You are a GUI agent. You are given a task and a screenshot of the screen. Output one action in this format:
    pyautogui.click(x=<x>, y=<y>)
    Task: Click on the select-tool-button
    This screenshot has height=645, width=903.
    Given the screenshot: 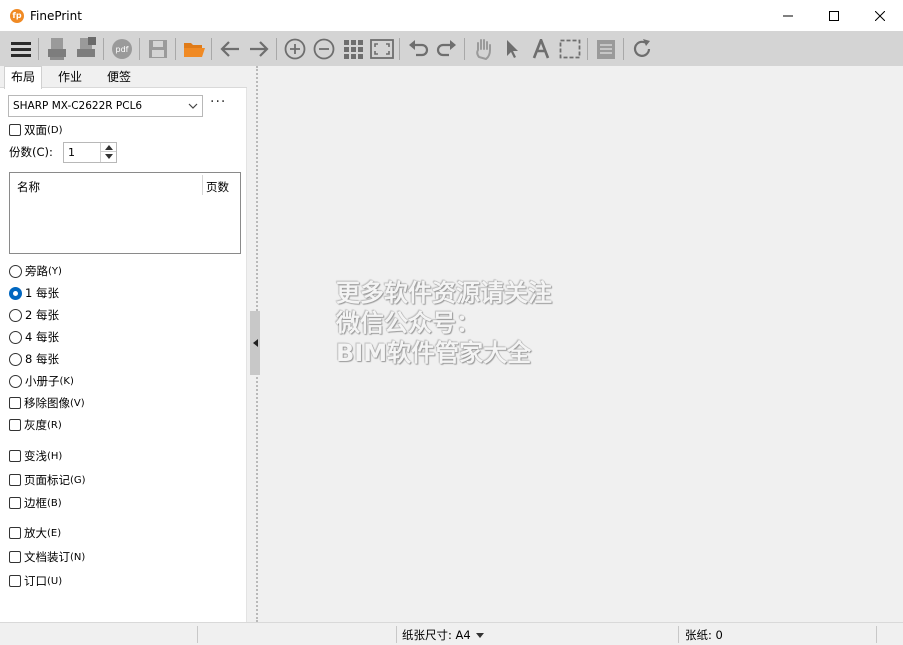 What is the action you would take?
    pyautogui.click(x=569, y=49)
    